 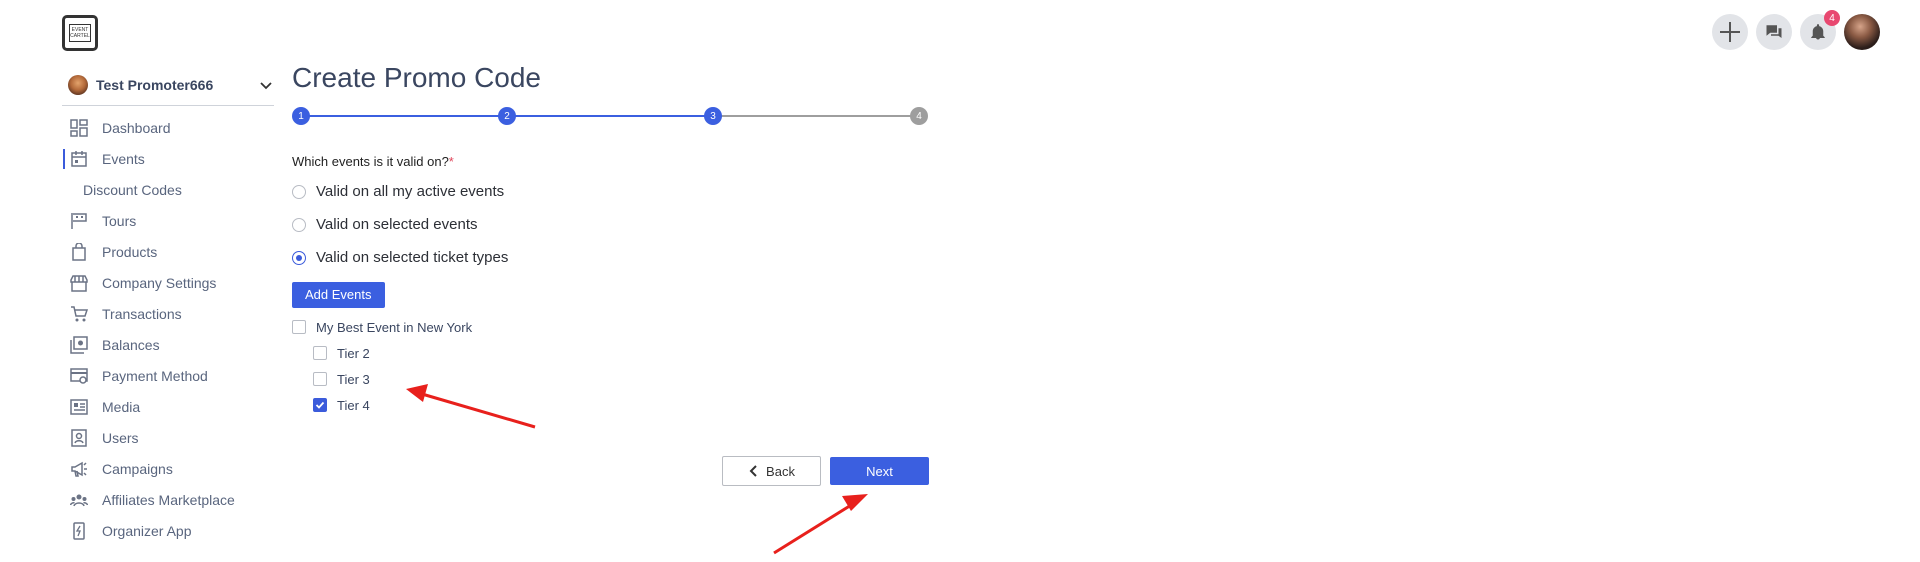 I want to click on sidebar-item-label: Tours, so click(x=119, y=220).